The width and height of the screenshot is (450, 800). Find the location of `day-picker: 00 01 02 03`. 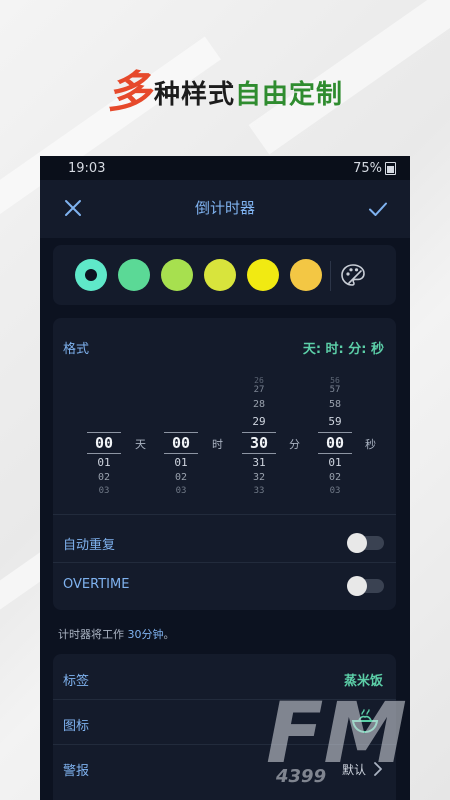

day-picker: 00 01 02 03 is located at coordinates (104, 413).